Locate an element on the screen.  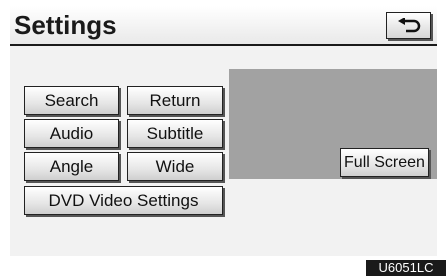
wide-button: Wide is located at coordinates (175, 166).